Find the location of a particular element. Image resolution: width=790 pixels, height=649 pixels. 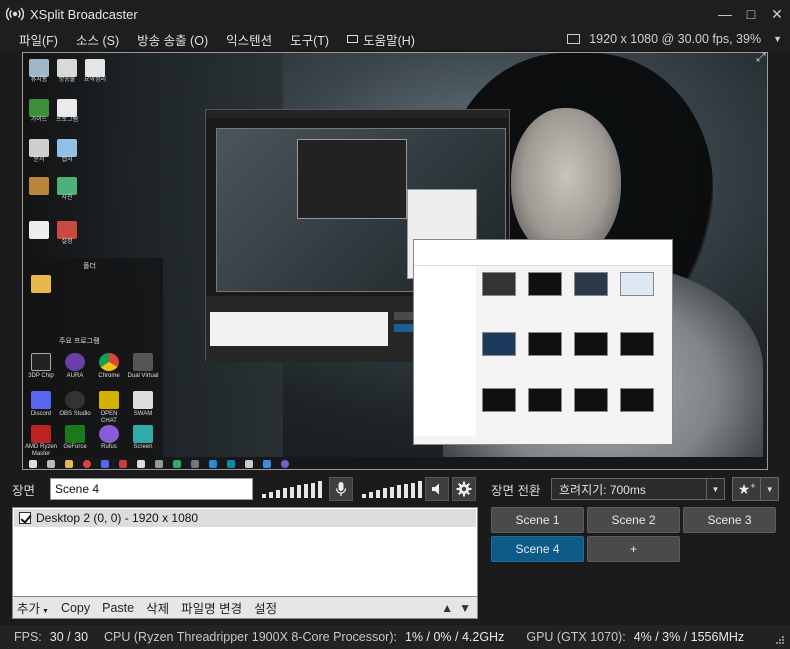

menu-help: 도움말(H) is located at coordinates (381, 39).